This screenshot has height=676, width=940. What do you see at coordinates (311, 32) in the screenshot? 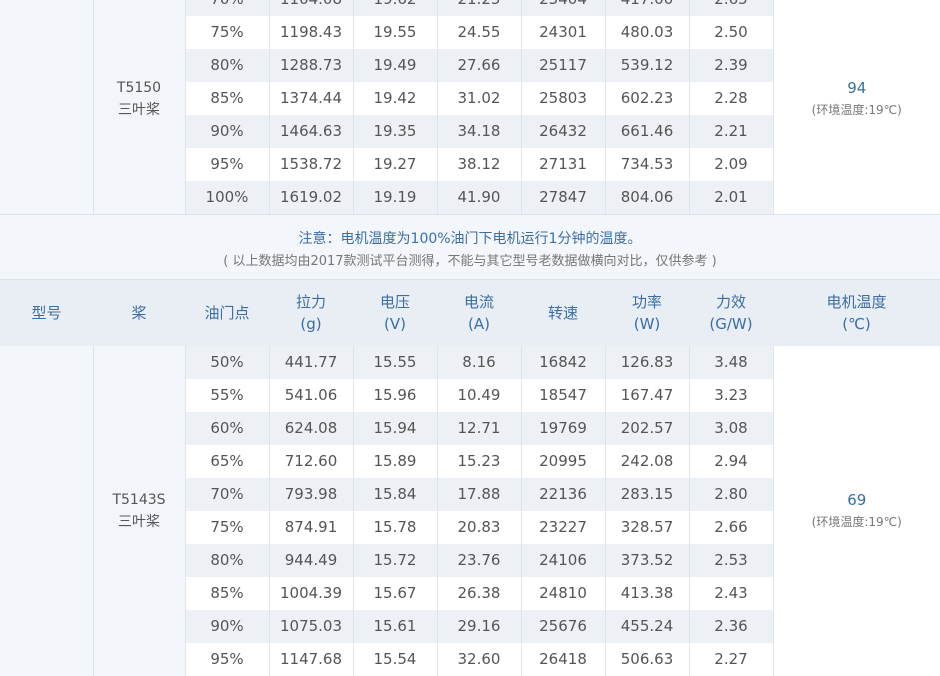
I see `cell-thrust: 1198.43` at bounding box center [311, 32].